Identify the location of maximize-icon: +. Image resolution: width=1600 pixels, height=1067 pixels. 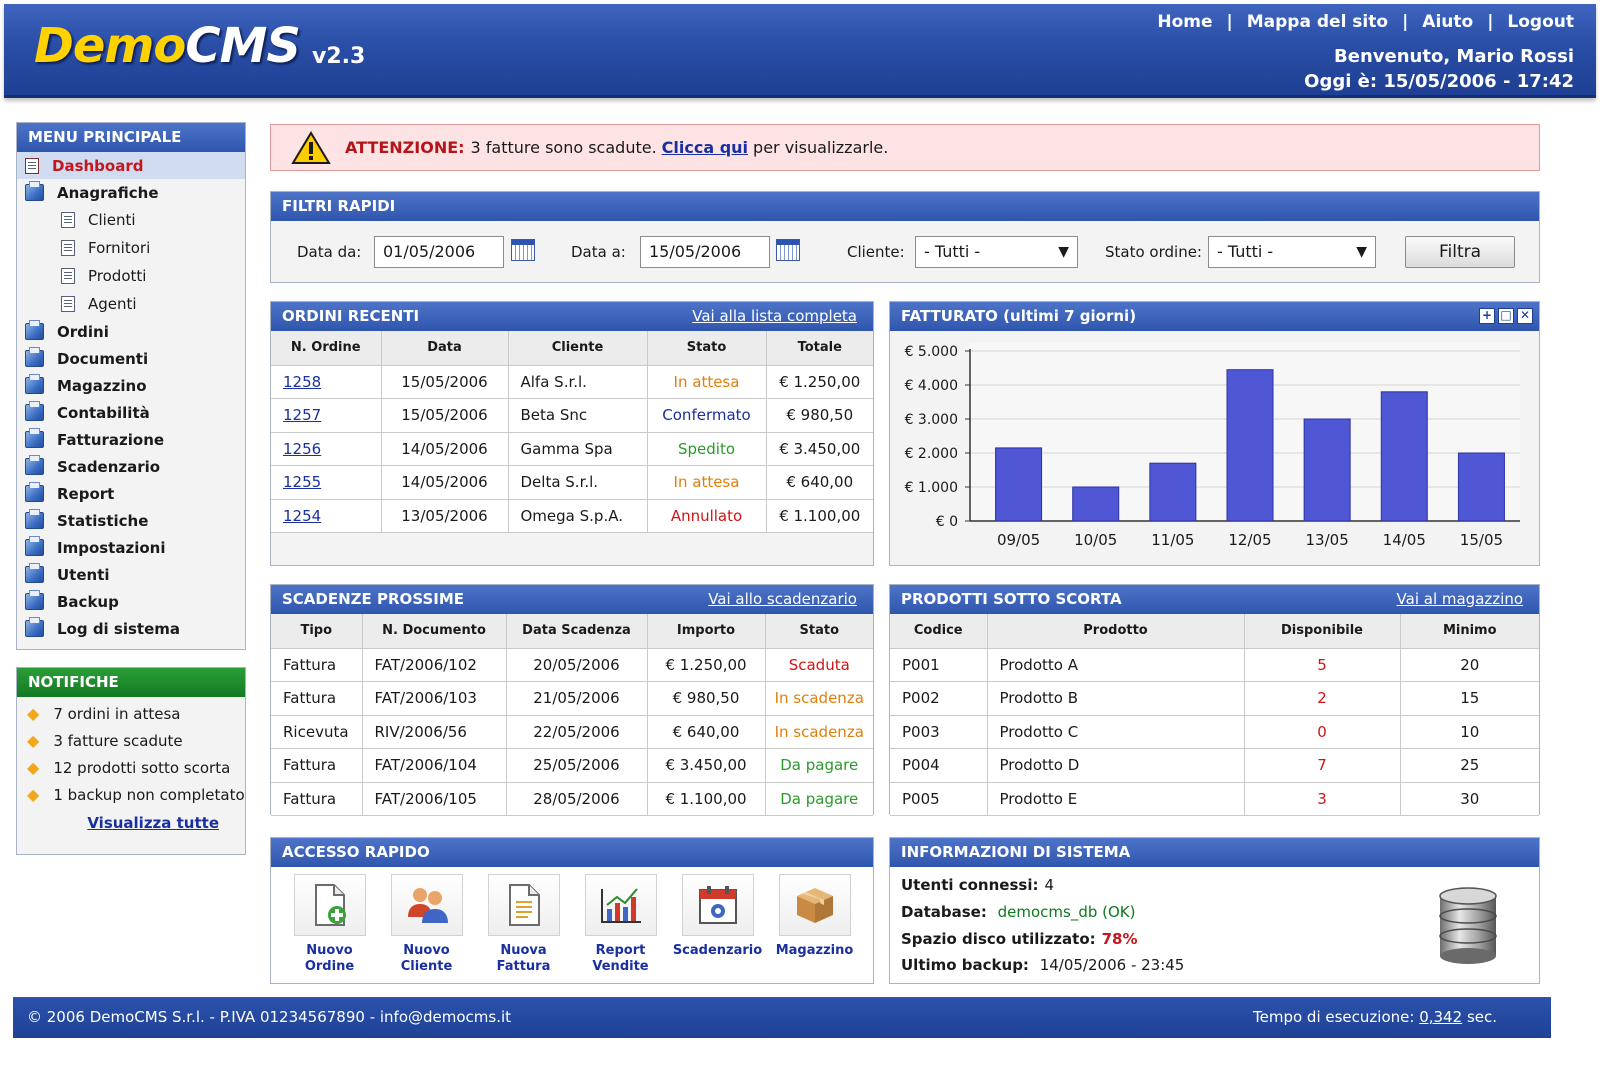
(1487, 316).